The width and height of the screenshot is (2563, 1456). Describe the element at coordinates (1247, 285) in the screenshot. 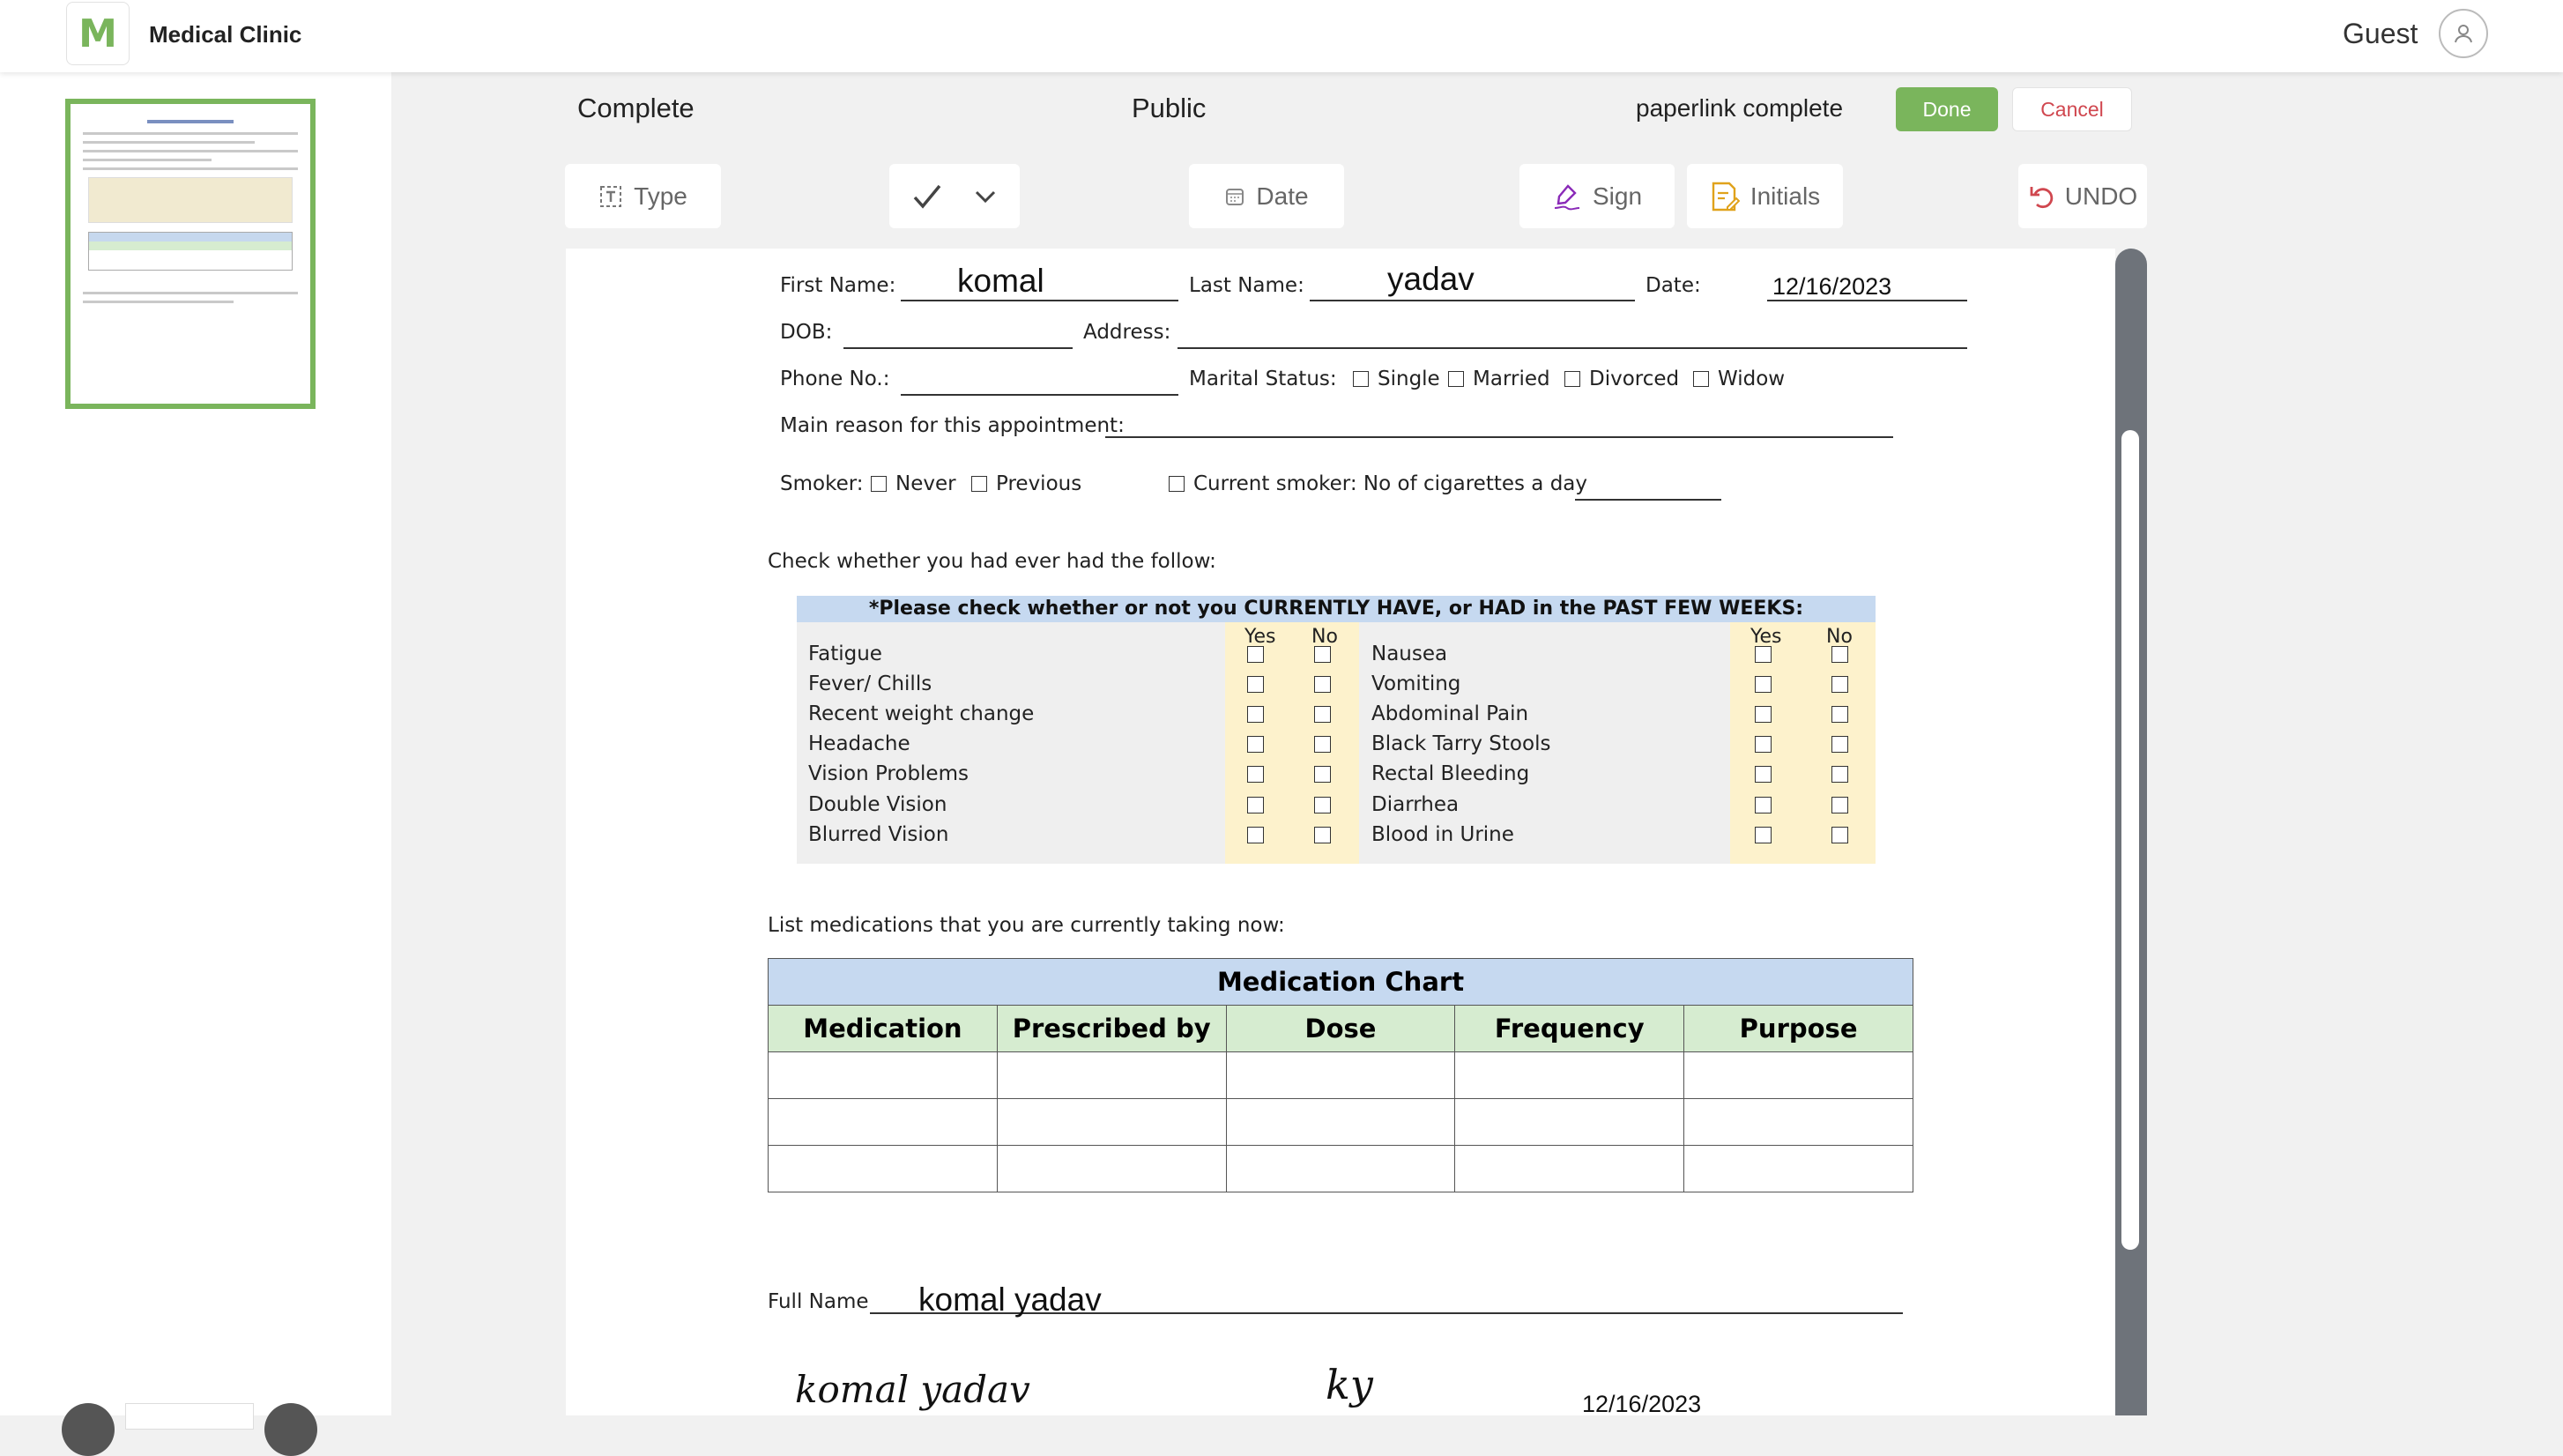

I see `last-name-label: Last Name:` at that location.